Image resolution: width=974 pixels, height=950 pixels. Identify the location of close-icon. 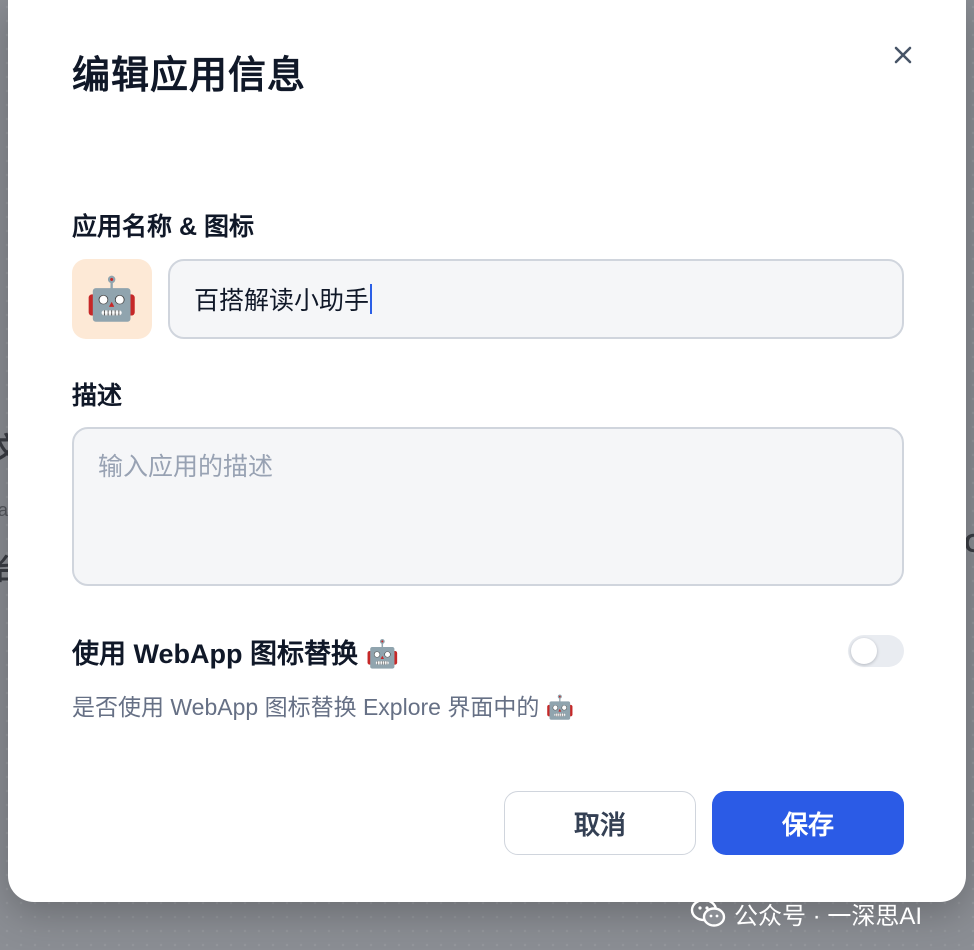
(903, 55).